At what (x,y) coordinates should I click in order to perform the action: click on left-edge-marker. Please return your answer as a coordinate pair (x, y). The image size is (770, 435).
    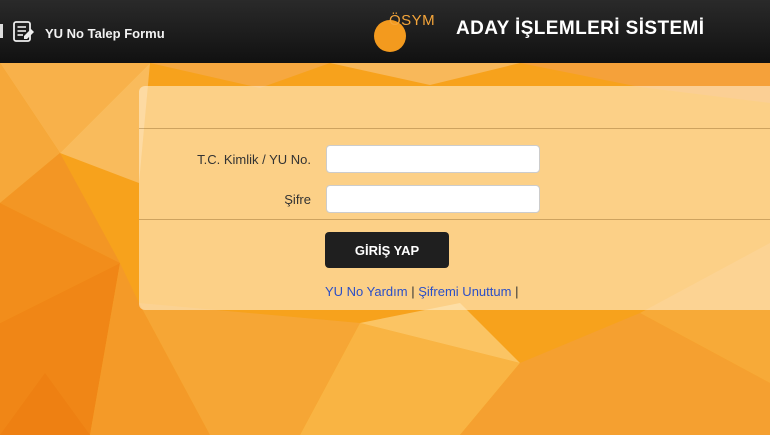
    Looking at the image, I should click on (1, 31).